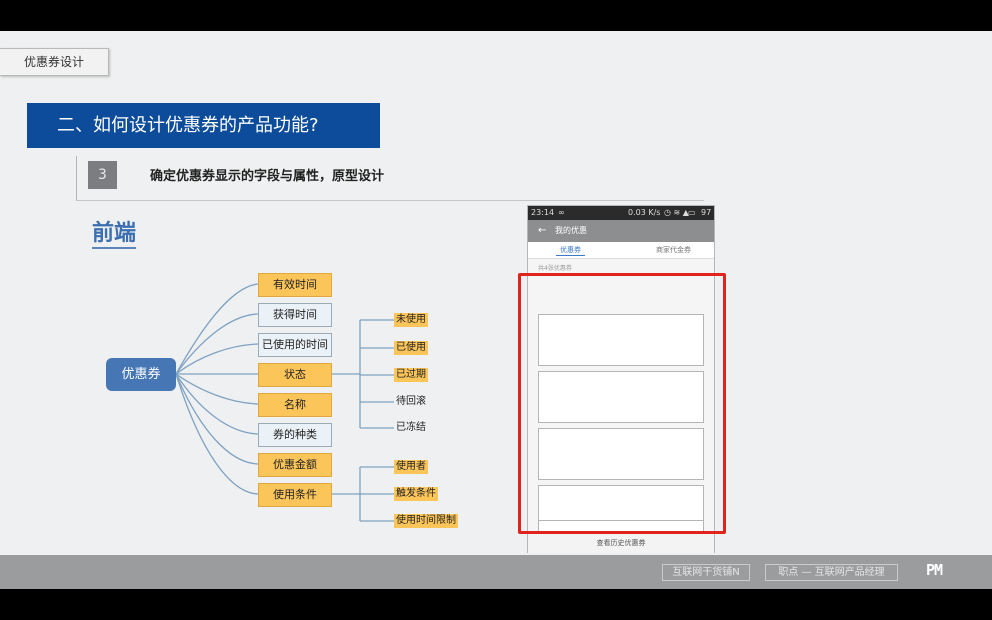  Describe the element at coordinates (621, 231) in the screenshot. I see `phone-title-bar: ← 我的优惠` at that location.